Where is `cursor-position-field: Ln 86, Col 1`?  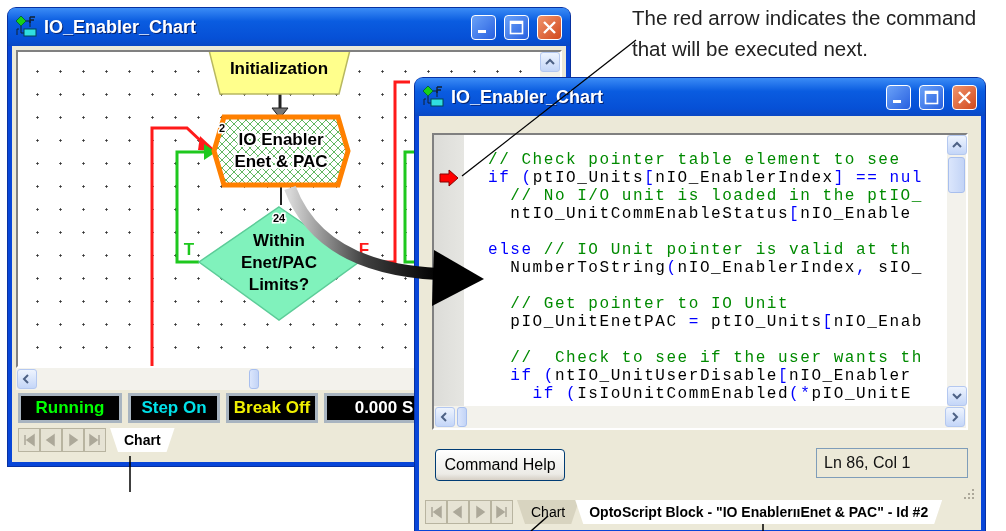 cursor-position-field: Ln 86, Col 1 is located at coordinates (892, 463).